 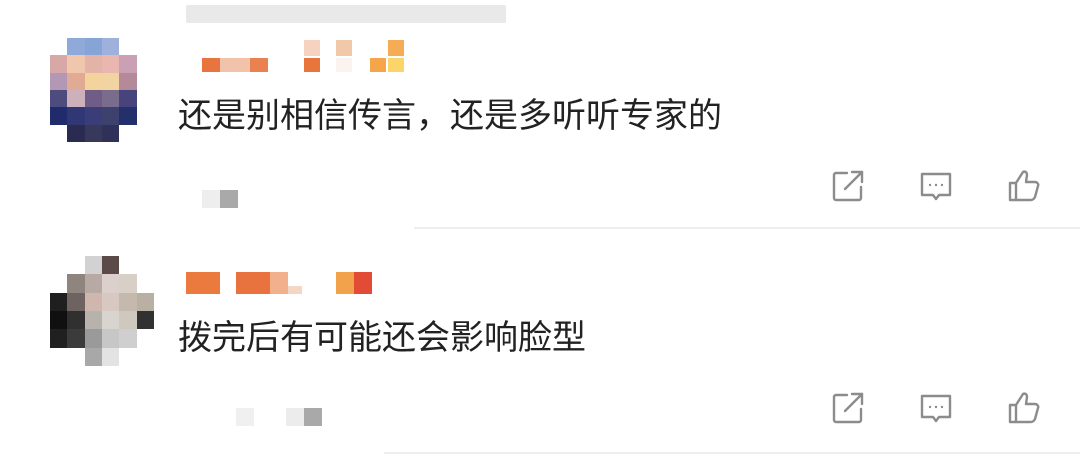 What do you see at coordinates (450, 116) in the screenshot?
I see `comment-text: 还是别相信传言，还是多听听专家的` at bounding box center [450, 116].